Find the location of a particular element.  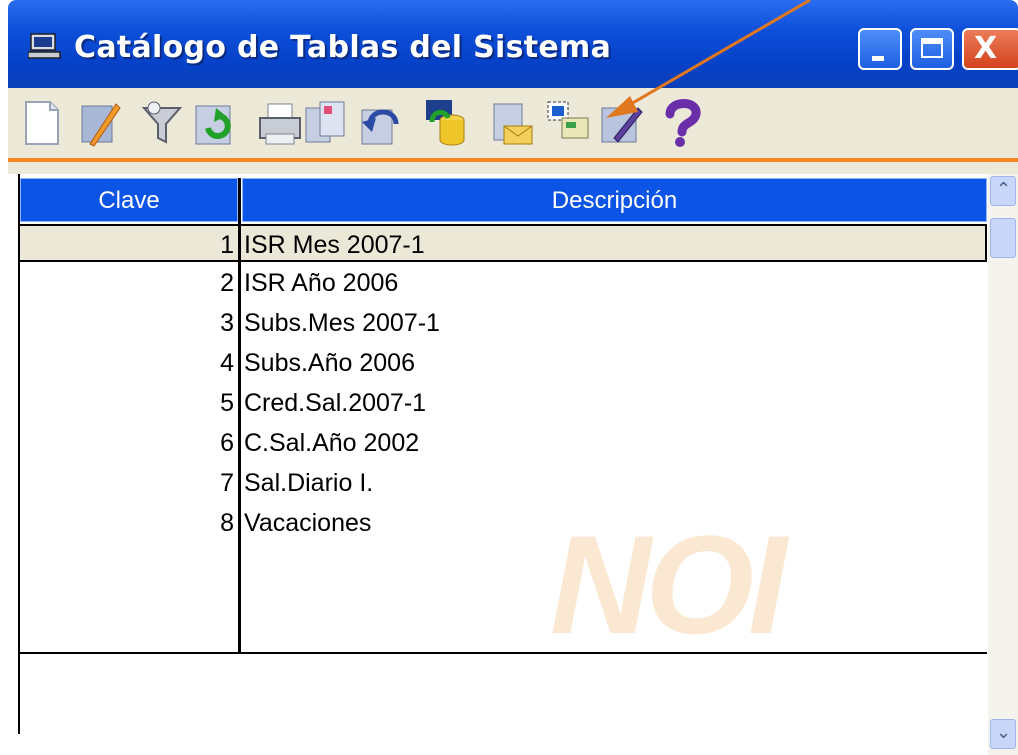

scroll-thumb is located at coordinates (1003, 238).